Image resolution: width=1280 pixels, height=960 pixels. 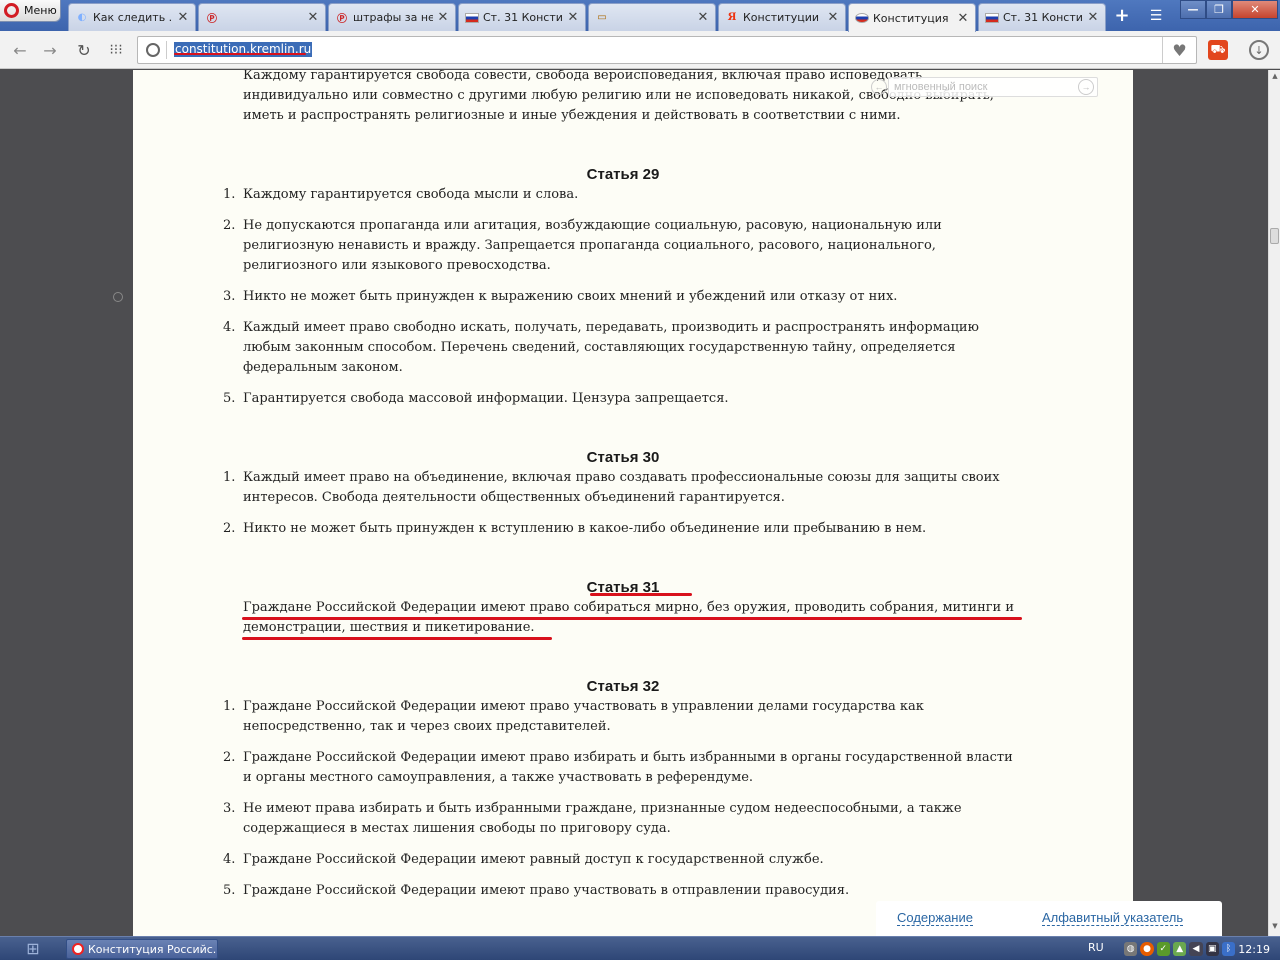 I want to click on article-31-heading-underline-annotation, so click(x=641, y=594).